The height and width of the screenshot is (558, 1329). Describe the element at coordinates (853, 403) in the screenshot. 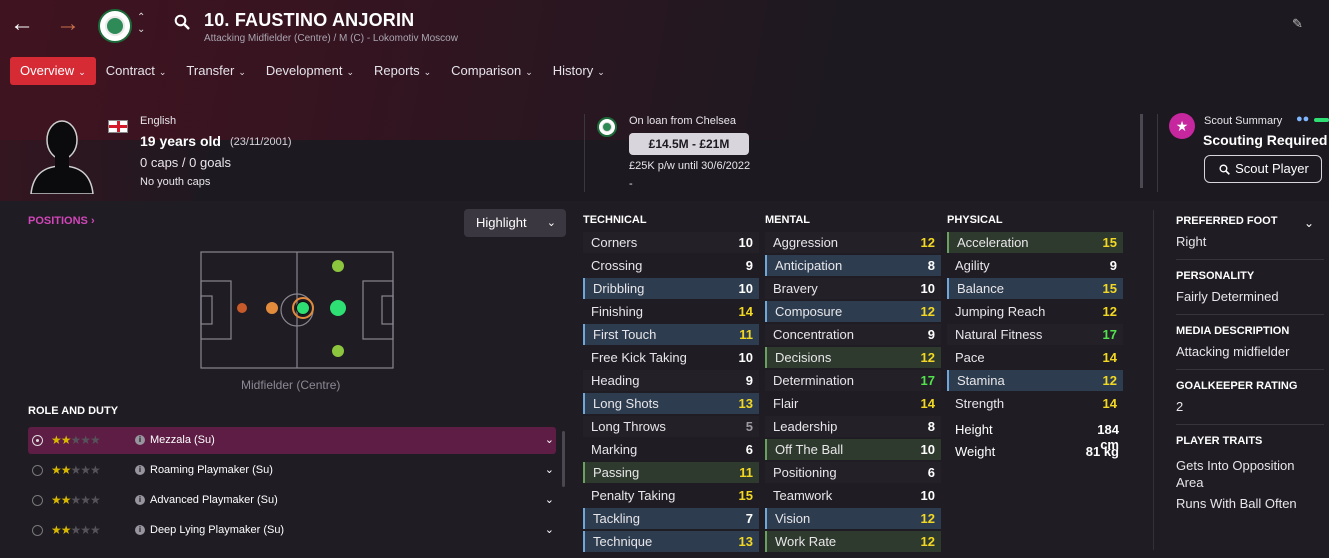

I see `attribute-row-flair: Flair 14` at that location.